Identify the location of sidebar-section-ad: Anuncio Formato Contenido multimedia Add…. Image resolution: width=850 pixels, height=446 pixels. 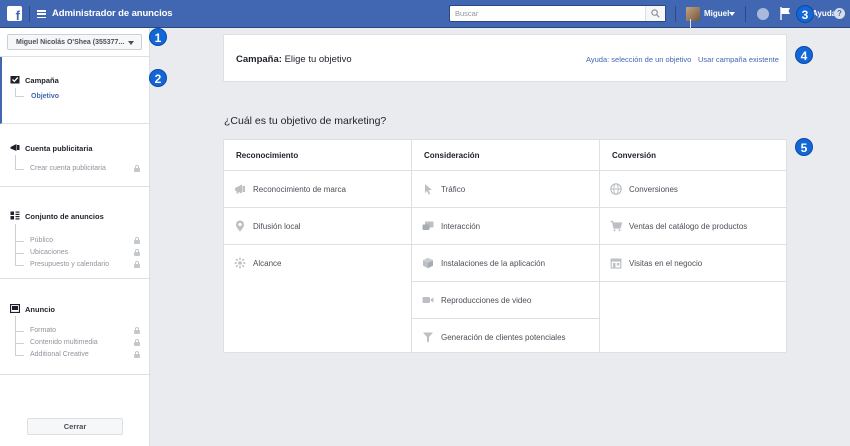
(74, 327).